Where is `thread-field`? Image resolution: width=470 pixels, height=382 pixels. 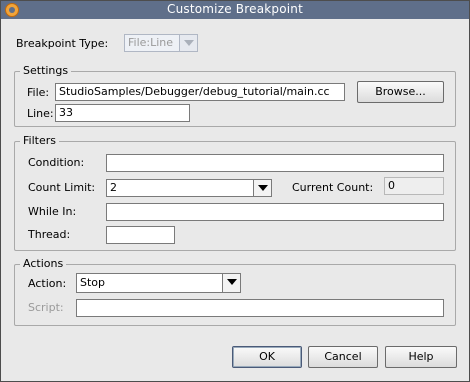
thread-field is located at coordinates (140, 235).